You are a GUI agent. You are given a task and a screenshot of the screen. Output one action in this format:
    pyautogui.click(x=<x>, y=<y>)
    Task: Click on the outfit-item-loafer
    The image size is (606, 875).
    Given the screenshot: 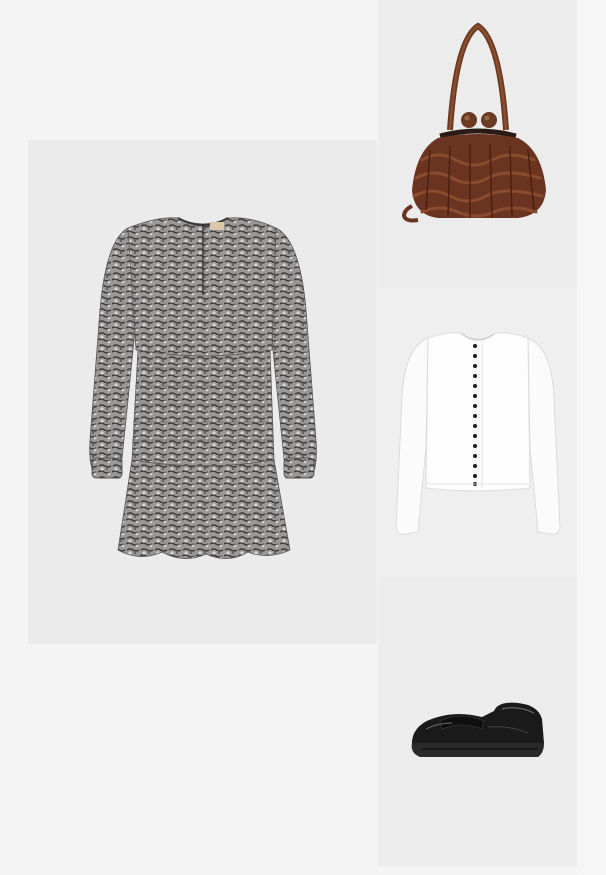 What is the action you would take?
    pyautogui.click(x=477, y=721)
    